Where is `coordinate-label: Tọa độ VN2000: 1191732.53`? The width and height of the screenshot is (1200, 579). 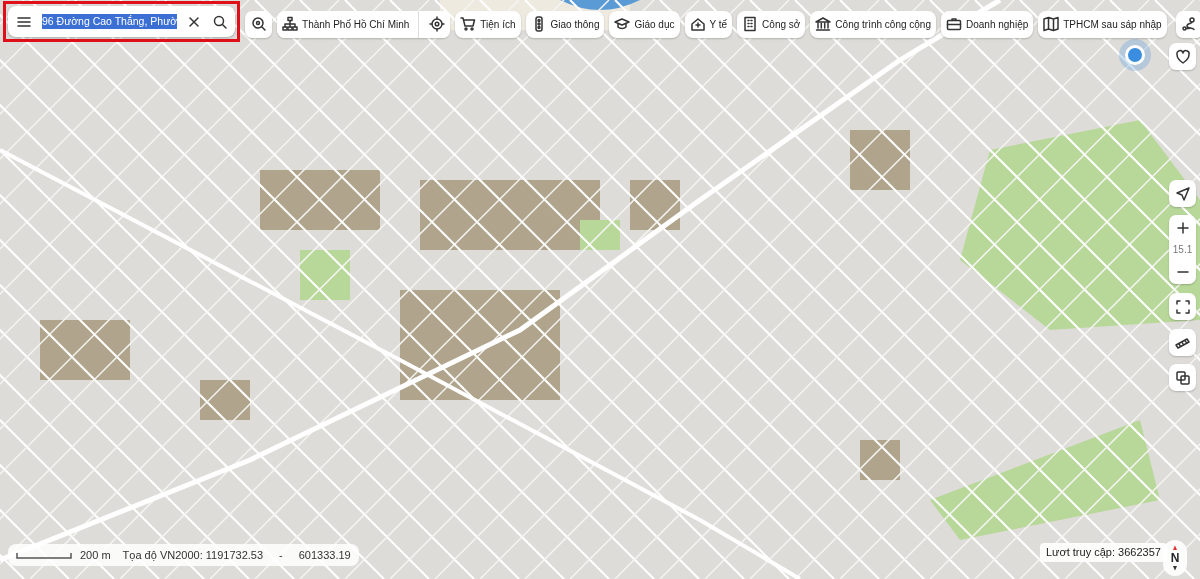 coordinate-label: Tọa độ VN2000: 1191732.53 is located at coordinates (193, 555).